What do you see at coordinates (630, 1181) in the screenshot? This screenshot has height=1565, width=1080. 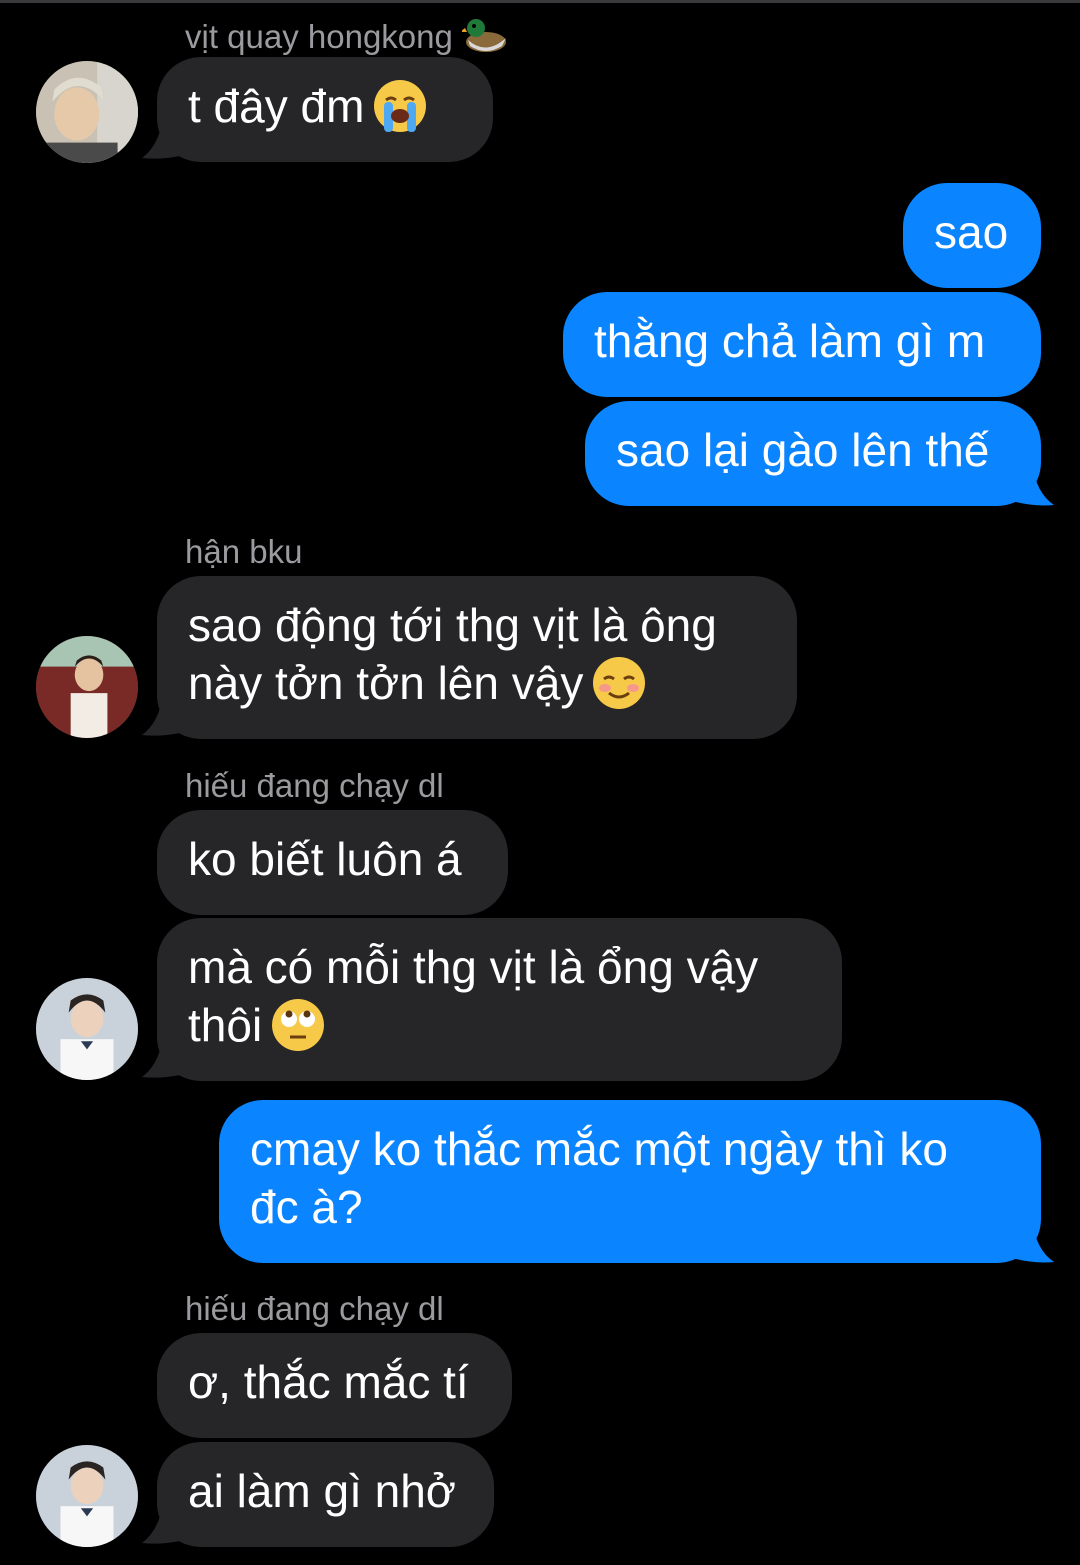 I see `message-bubble-outgoing: cmay ko thắc mắc một ngày thì ko đc à?` at bounding box center [630, 1181].